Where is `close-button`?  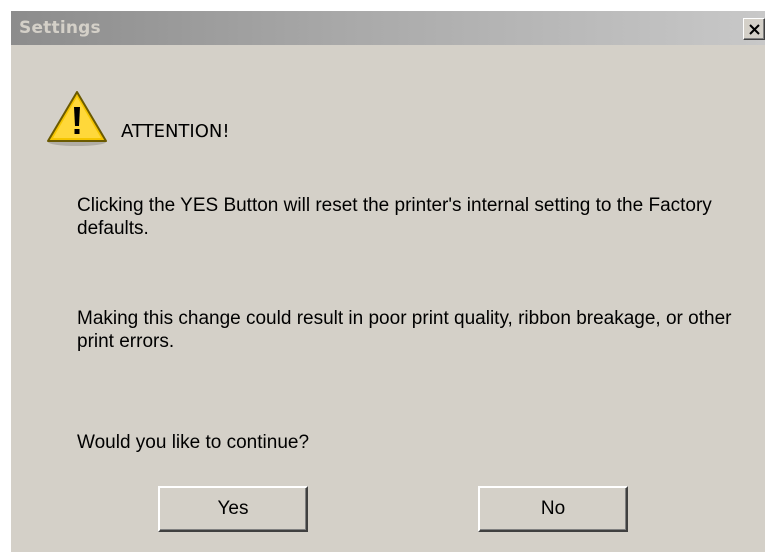
close-button is located at coordinates (754, 29).